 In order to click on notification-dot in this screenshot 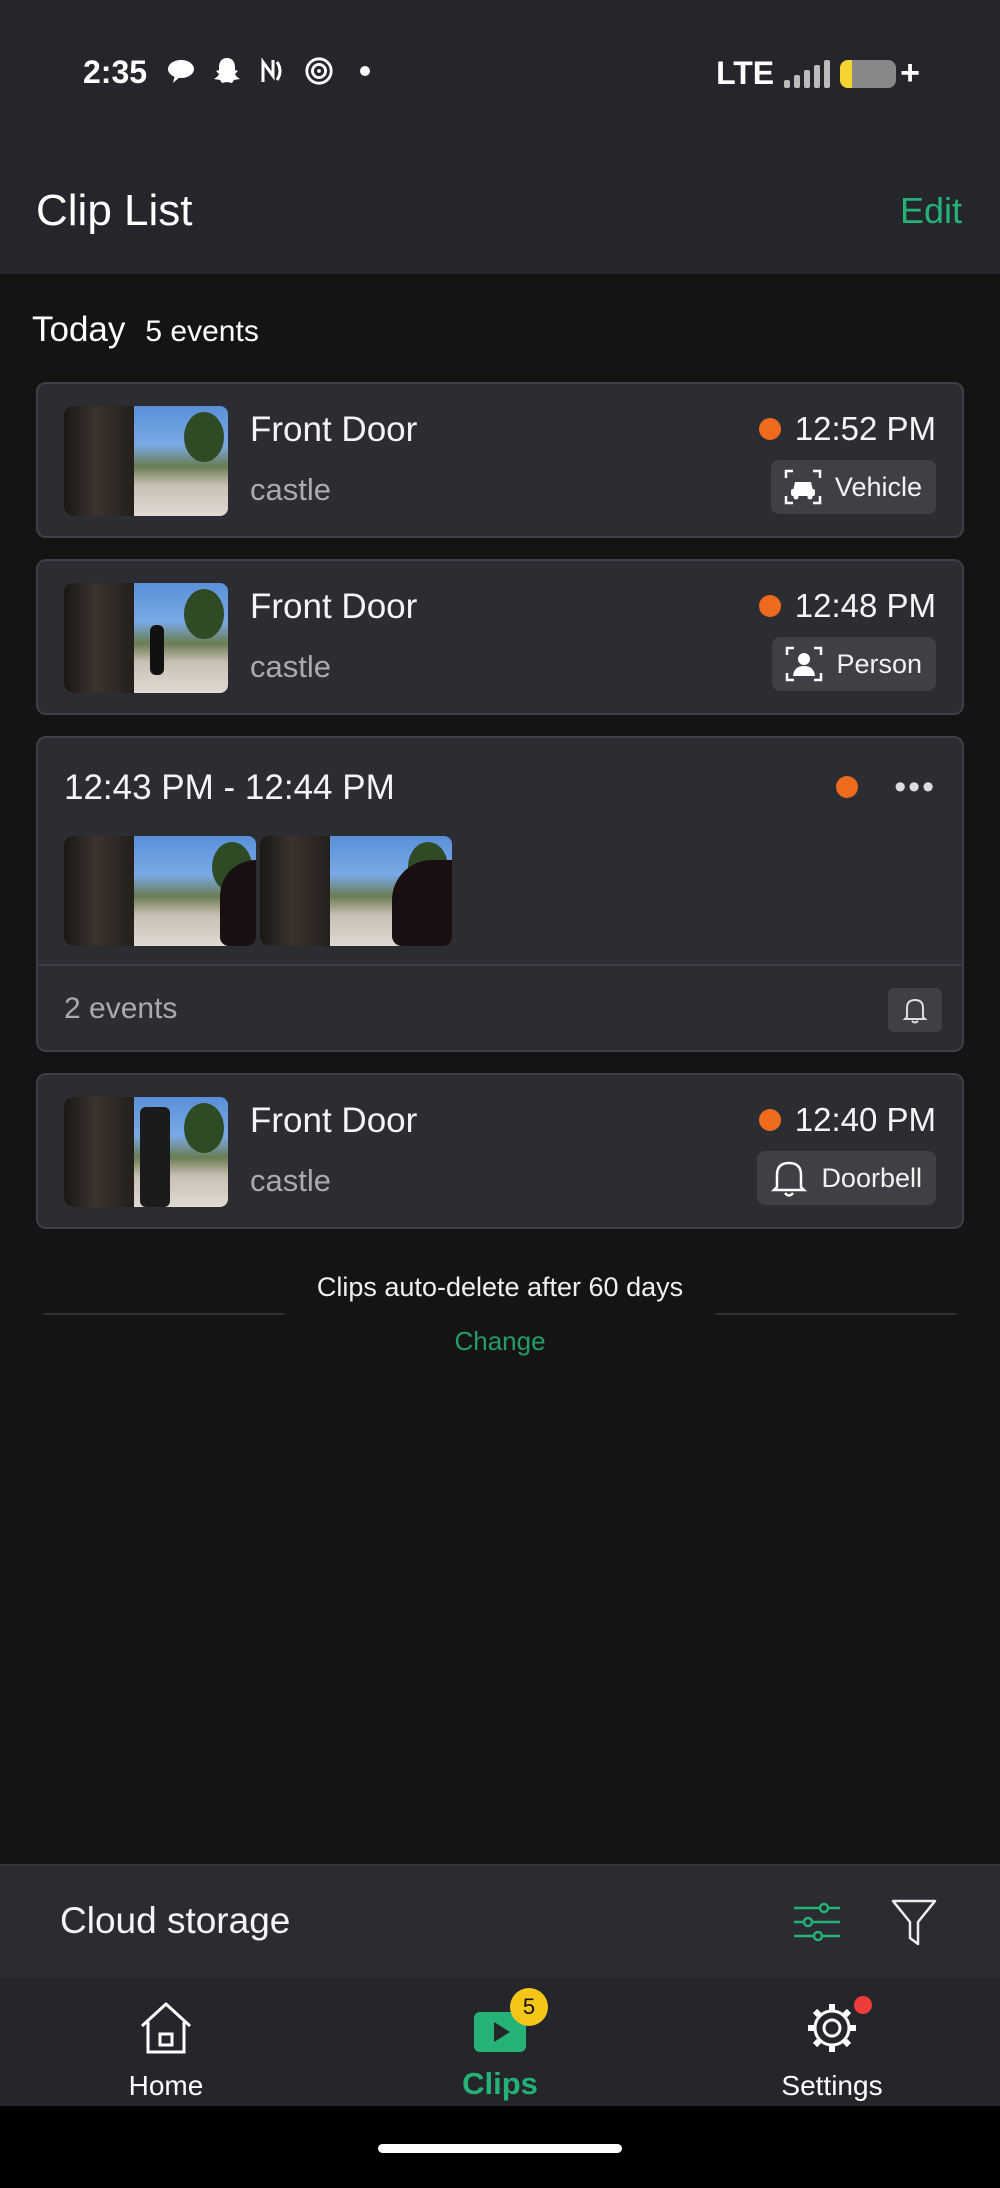, I will do `click(863, 2005)`.